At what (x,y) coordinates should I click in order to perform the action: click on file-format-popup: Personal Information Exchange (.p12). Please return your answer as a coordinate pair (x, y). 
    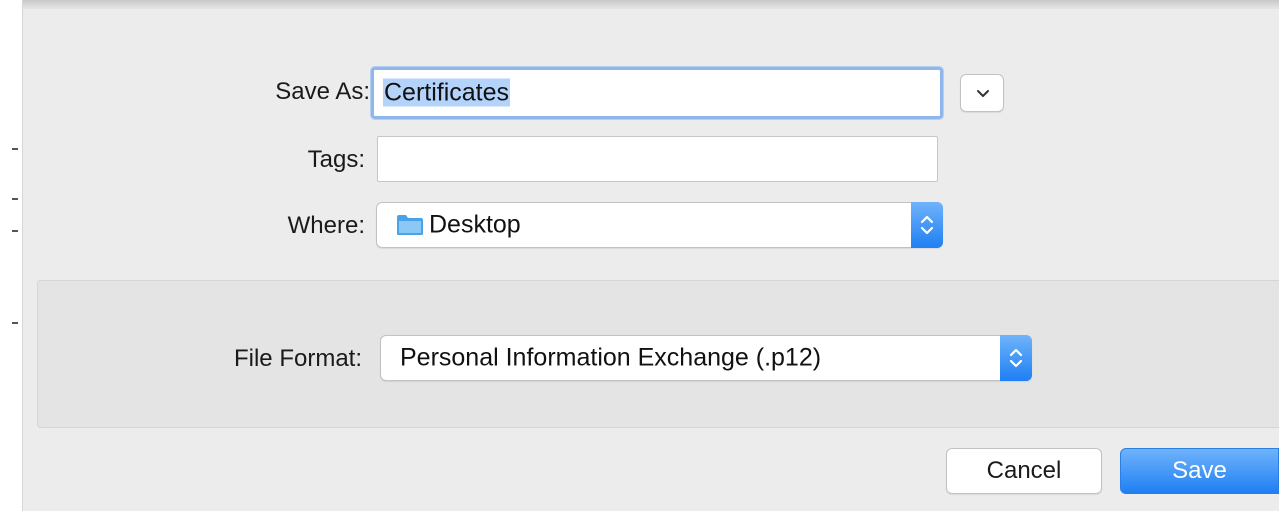
    Looking at the image, I should click on (706, 358).